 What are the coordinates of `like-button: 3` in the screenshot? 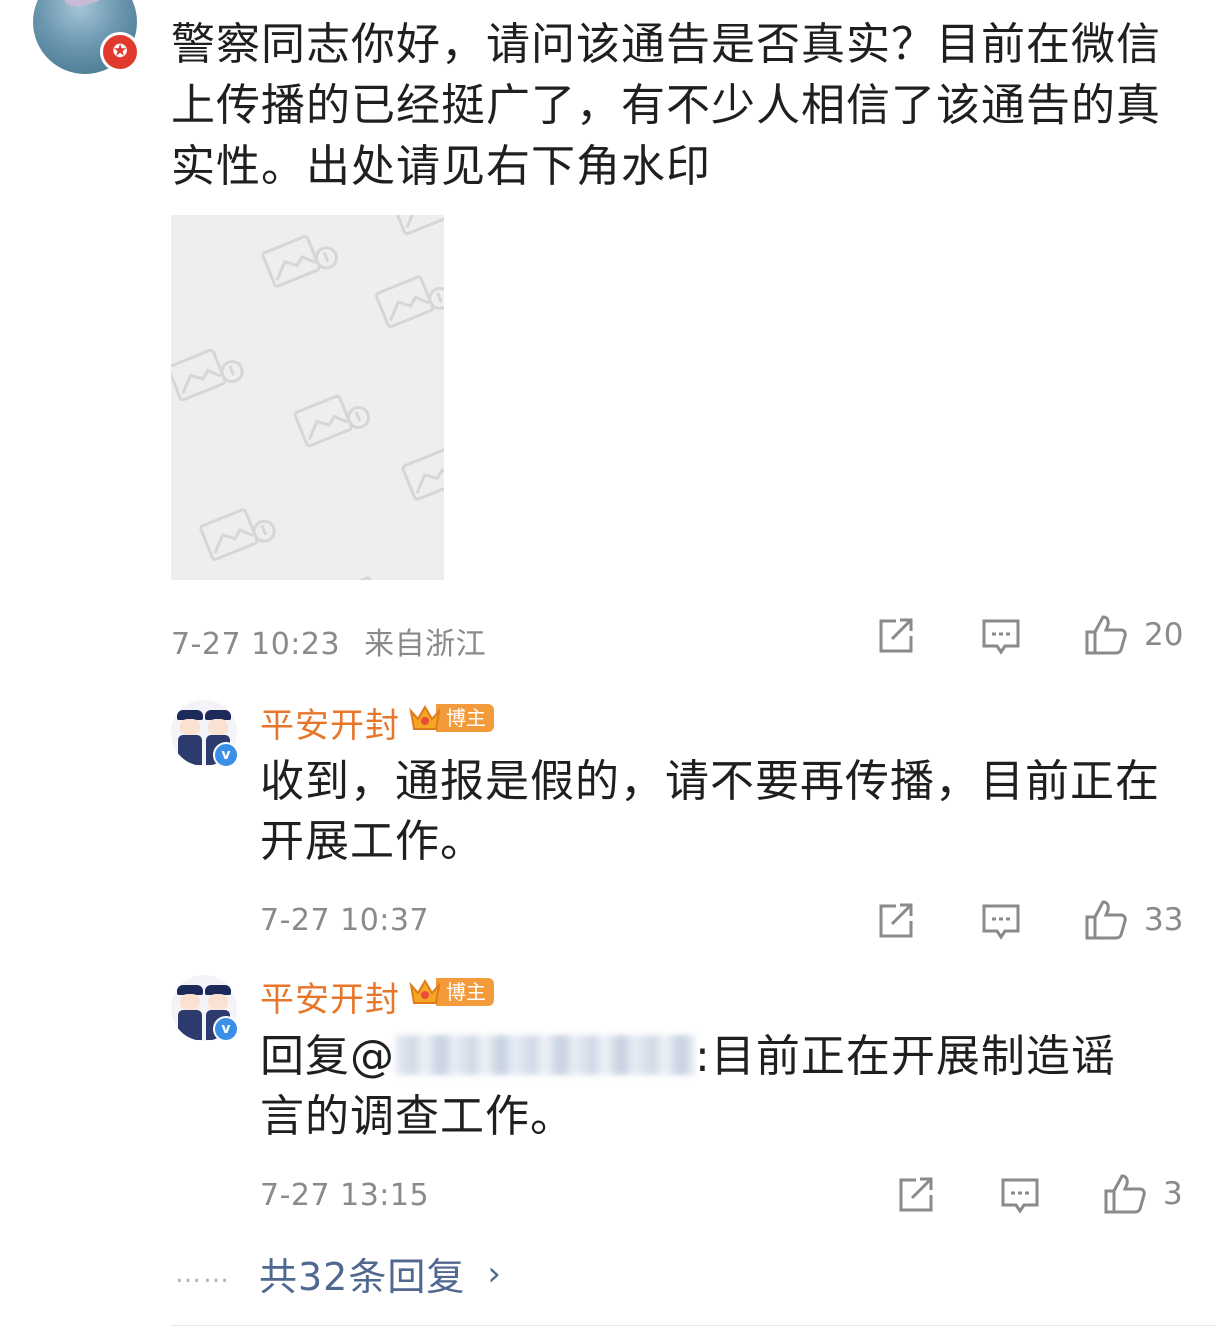 It's located at (1143, 1194).